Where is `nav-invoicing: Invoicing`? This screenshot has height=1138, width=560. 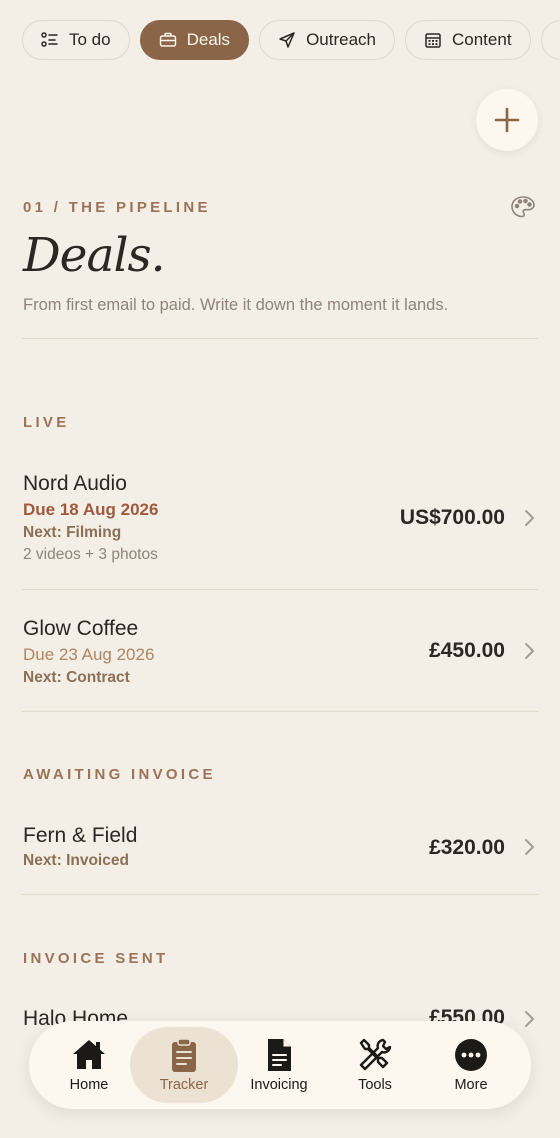
nav-invoicing: Invoicing is located at coordinates (279, 1065).